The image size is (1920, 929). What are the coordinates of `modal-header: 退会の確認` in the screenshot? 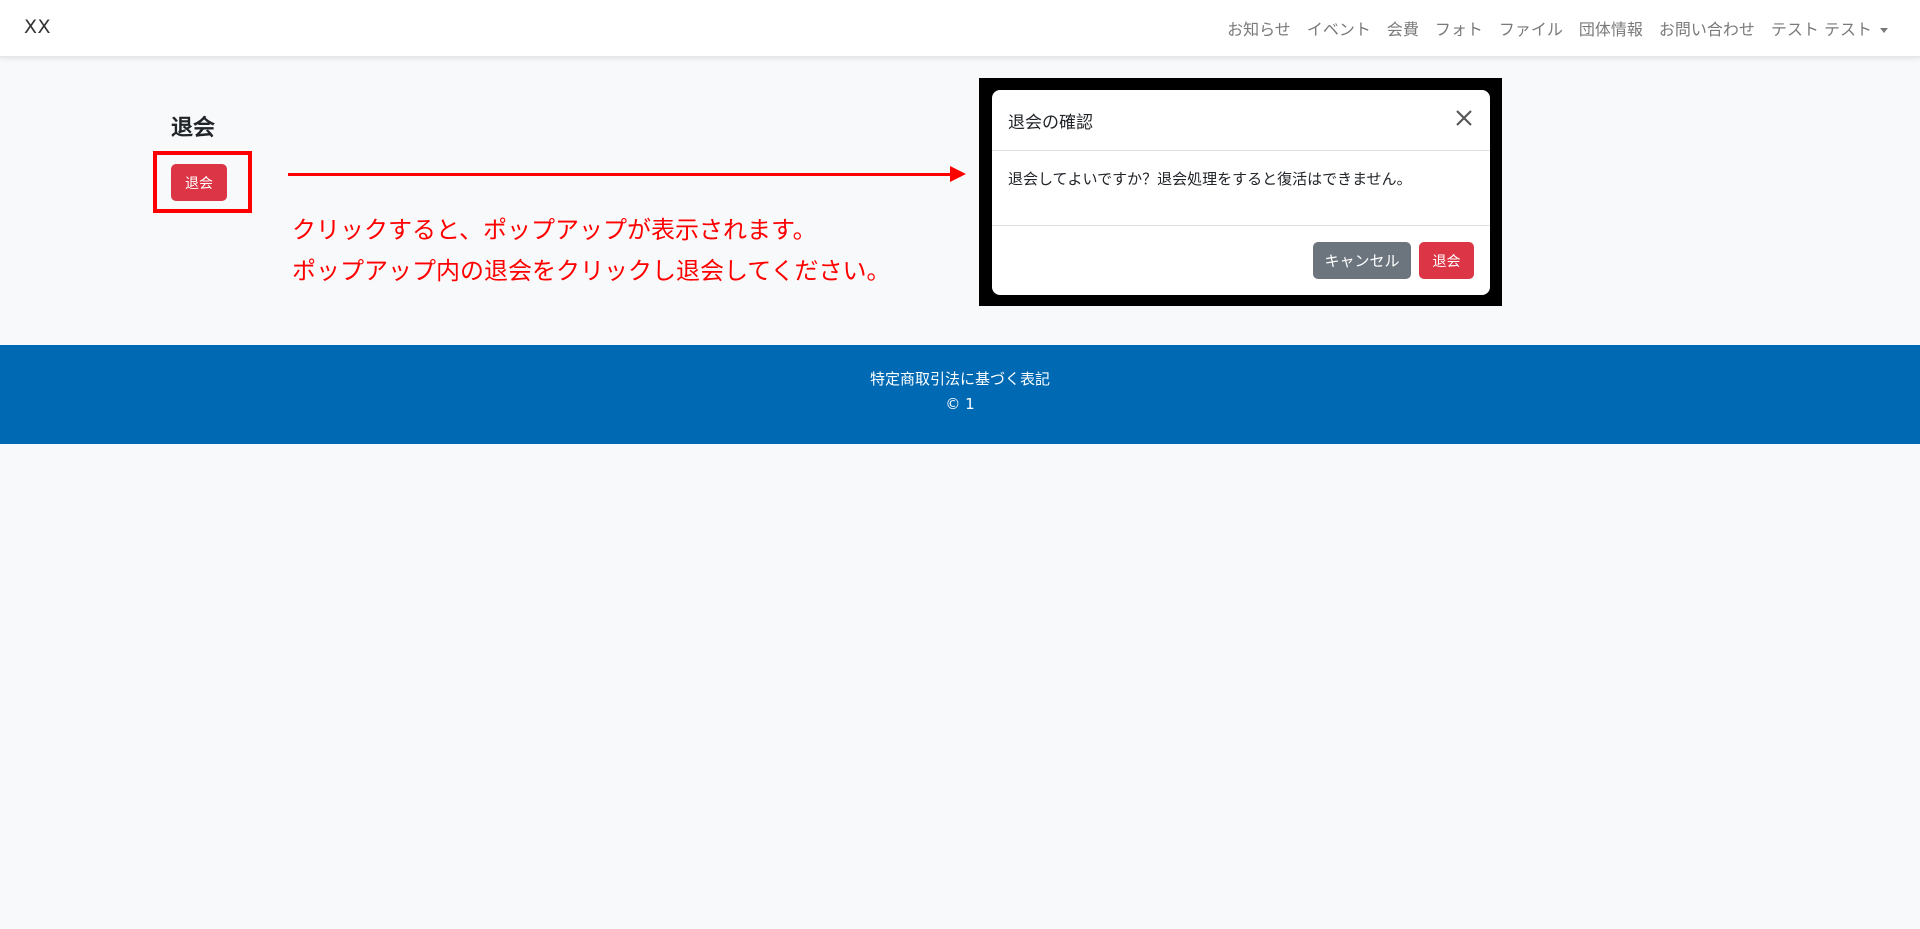 It's located at (1241, 120).